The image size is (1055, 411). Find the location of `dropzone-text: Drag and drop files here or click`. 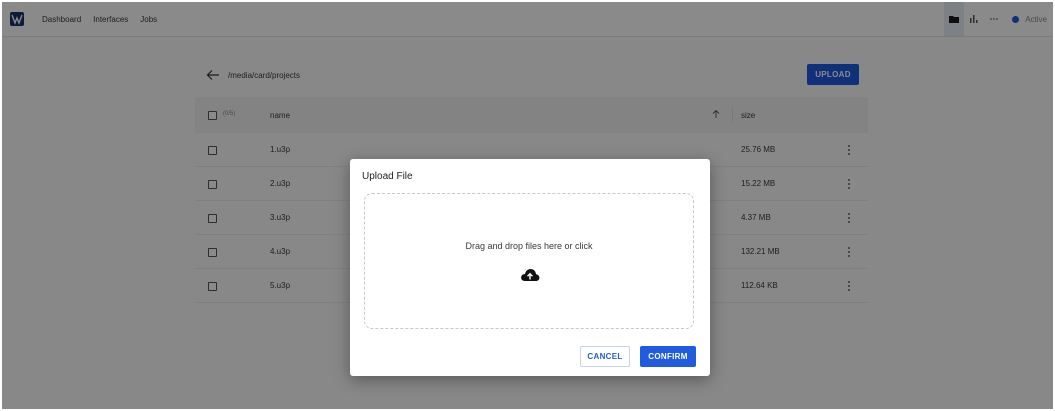

dropzone-text: Drag and drop files here or click is located at coordinates (529, 246).